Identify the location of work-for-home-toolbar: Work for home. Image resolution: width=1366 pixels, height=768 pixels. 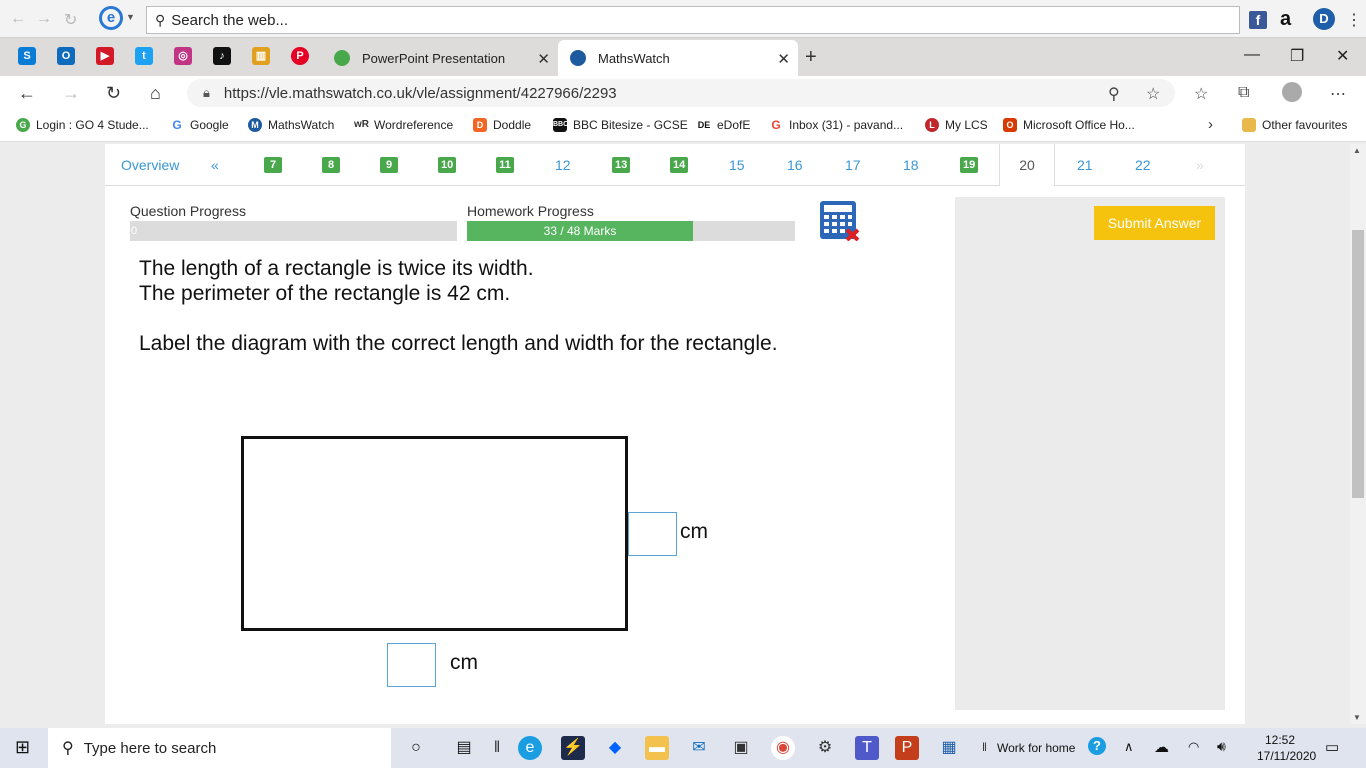
(1036, 748).